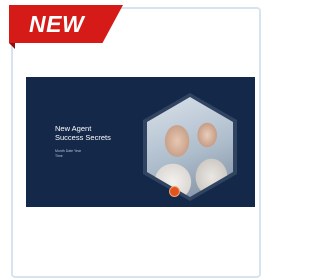  Describe the element at coordinates (80, 154) in the screenshot. I see `thumbnail-subtitle: Month Date Year Time` at that location.